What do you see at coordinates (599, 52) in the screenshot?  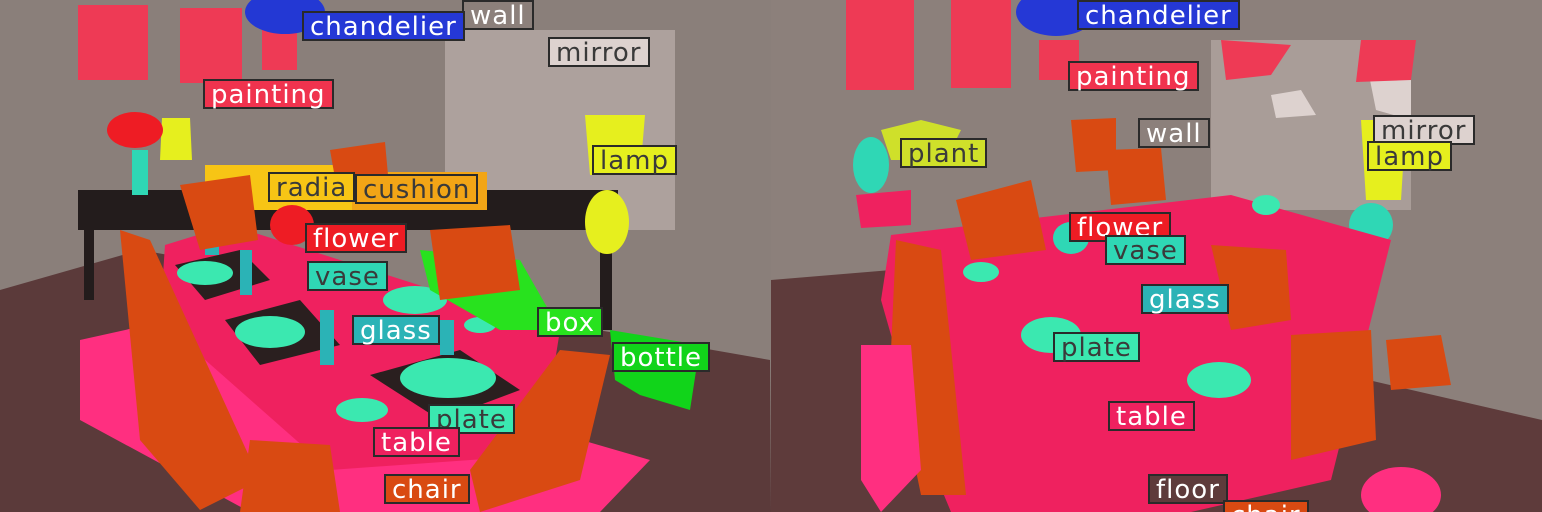 I see `left-label-mirror: mirror` at bounding box center [599, 52].